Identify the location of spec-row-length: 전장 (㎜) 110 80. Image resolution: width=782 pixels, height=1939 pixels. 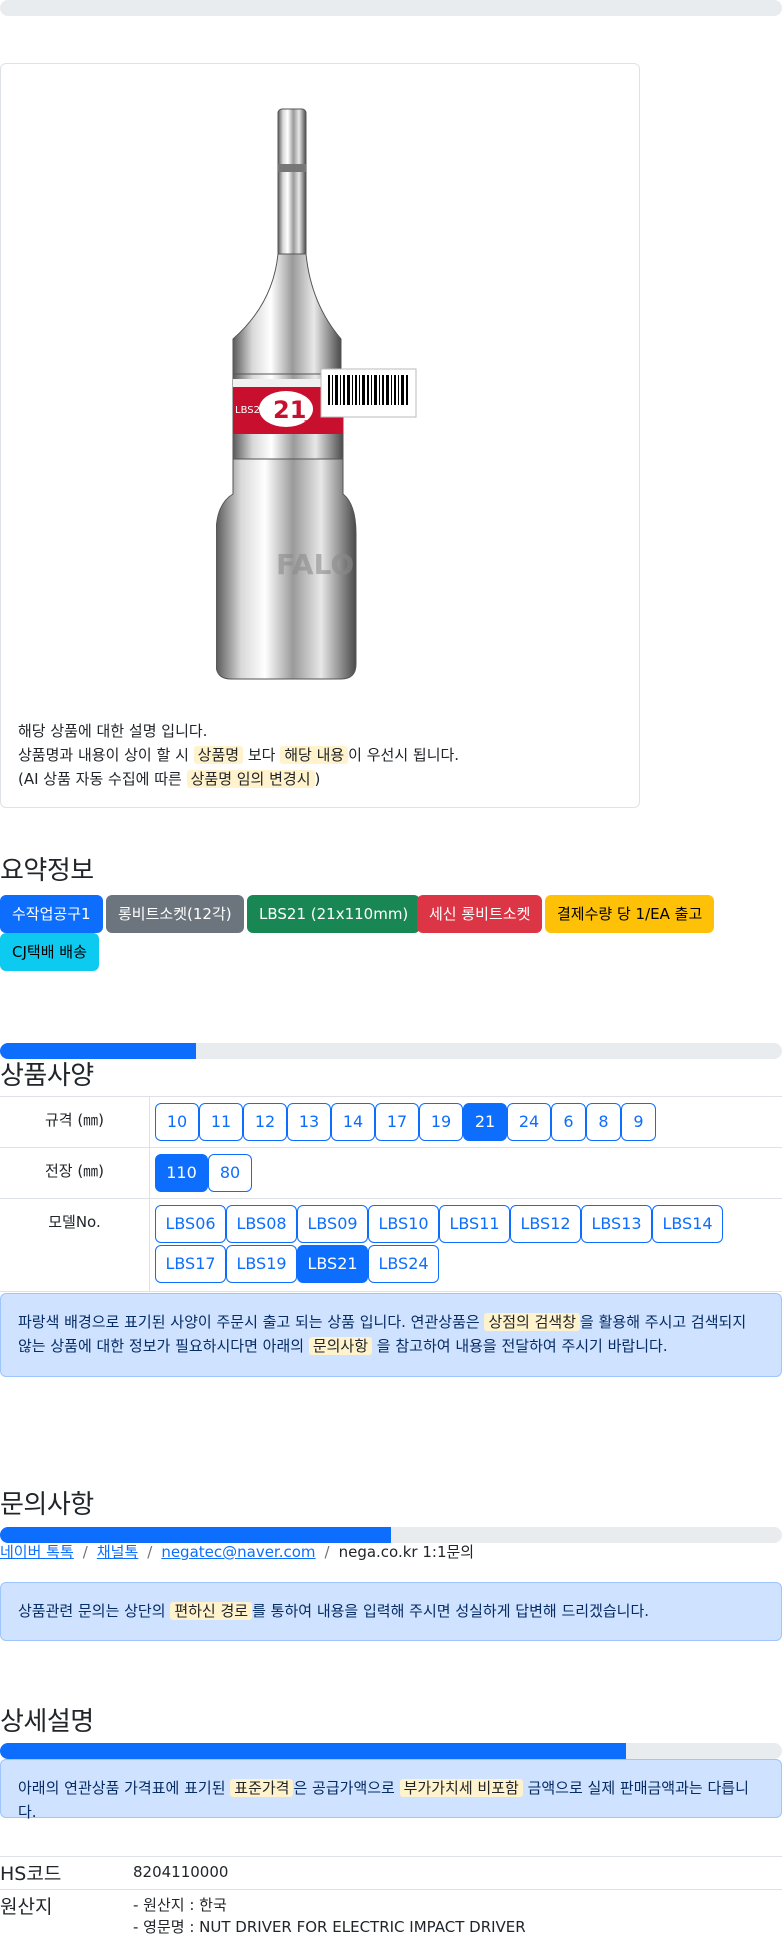
(391, 1173).